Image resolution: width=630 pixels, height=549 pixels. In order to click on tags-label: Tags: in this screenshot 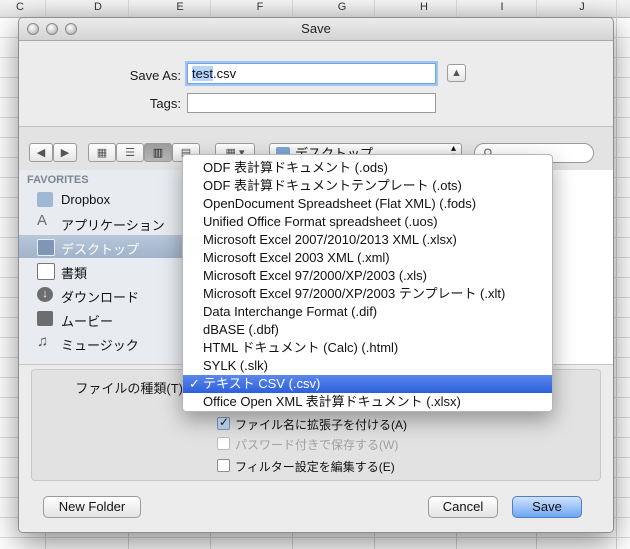, I will do `click(165, 103)`.